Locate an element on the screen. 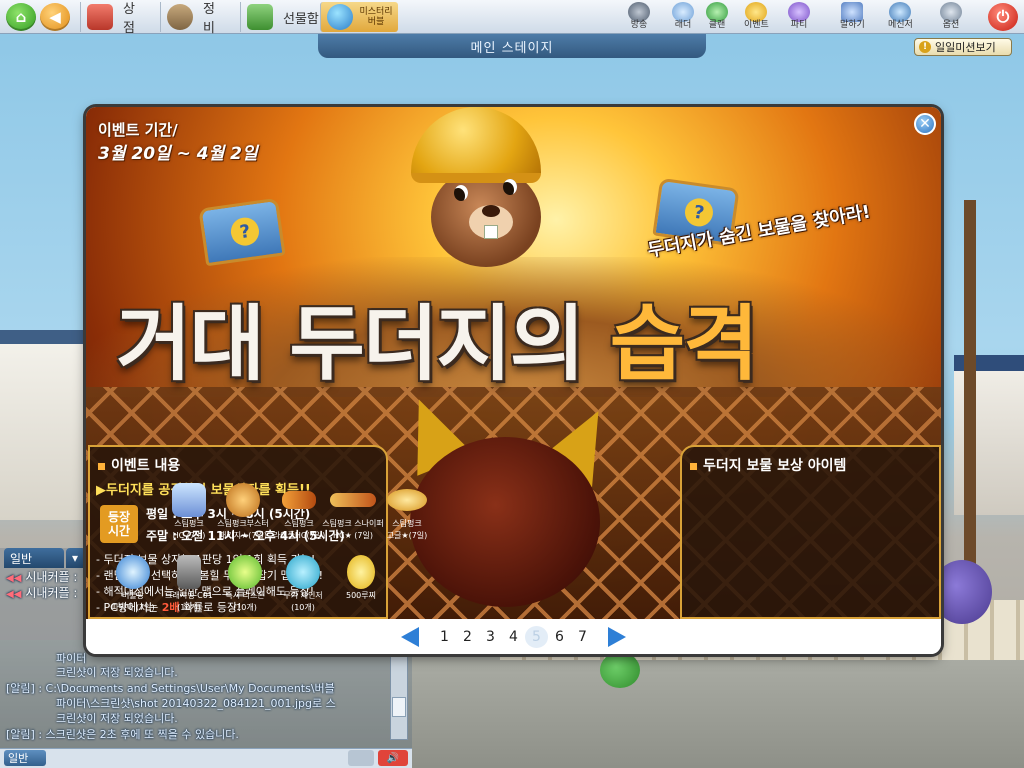 This screenshot has height=768, width=1024. speaker-icon: ◀◀ is located at coordinates (14, 578).